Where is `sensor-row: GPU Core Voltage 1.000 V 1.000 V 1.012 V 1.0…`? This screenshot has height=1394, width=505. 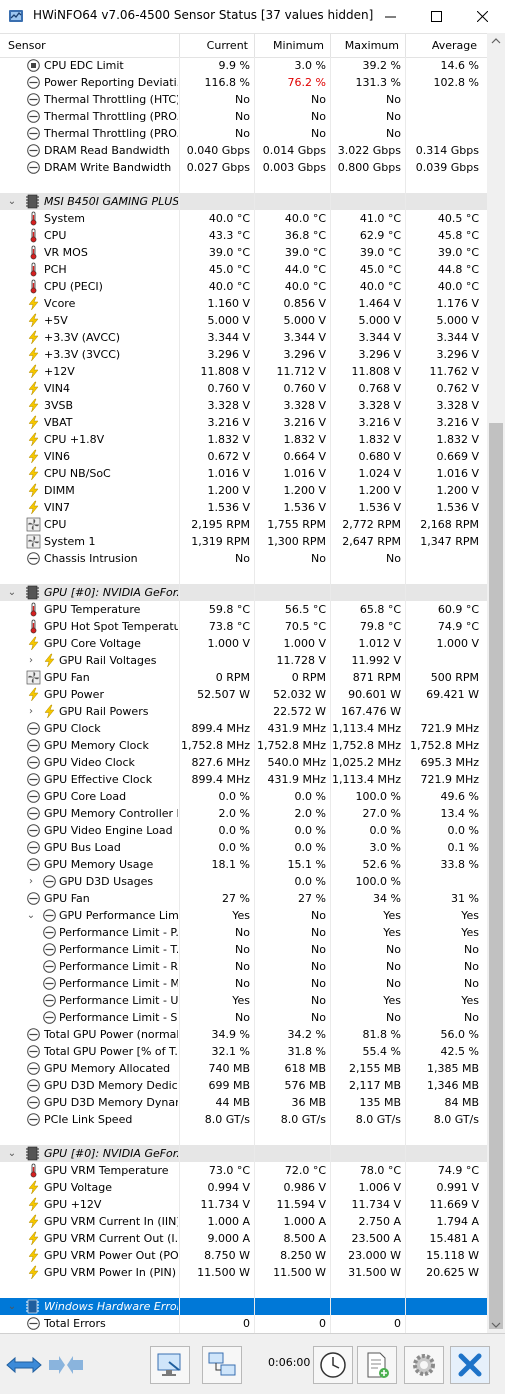 sensor-row: GPU Core Voltage 1.000 V 1.000 V 1.012 V 1.0… is located at coordinates (243, 643).